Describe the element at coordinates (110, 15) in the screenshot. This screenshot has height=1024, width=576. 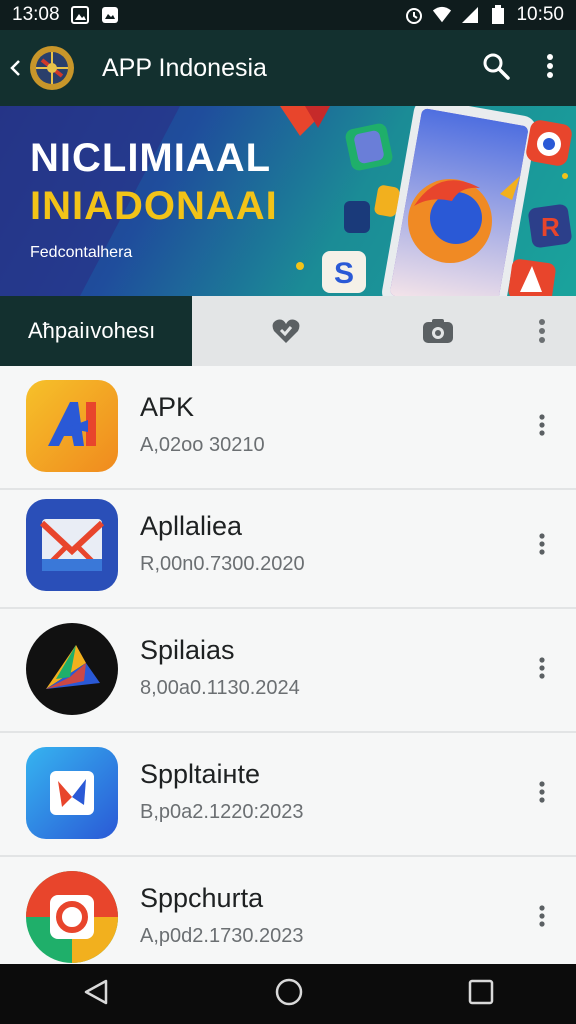
I see `photo-icon` at that location.